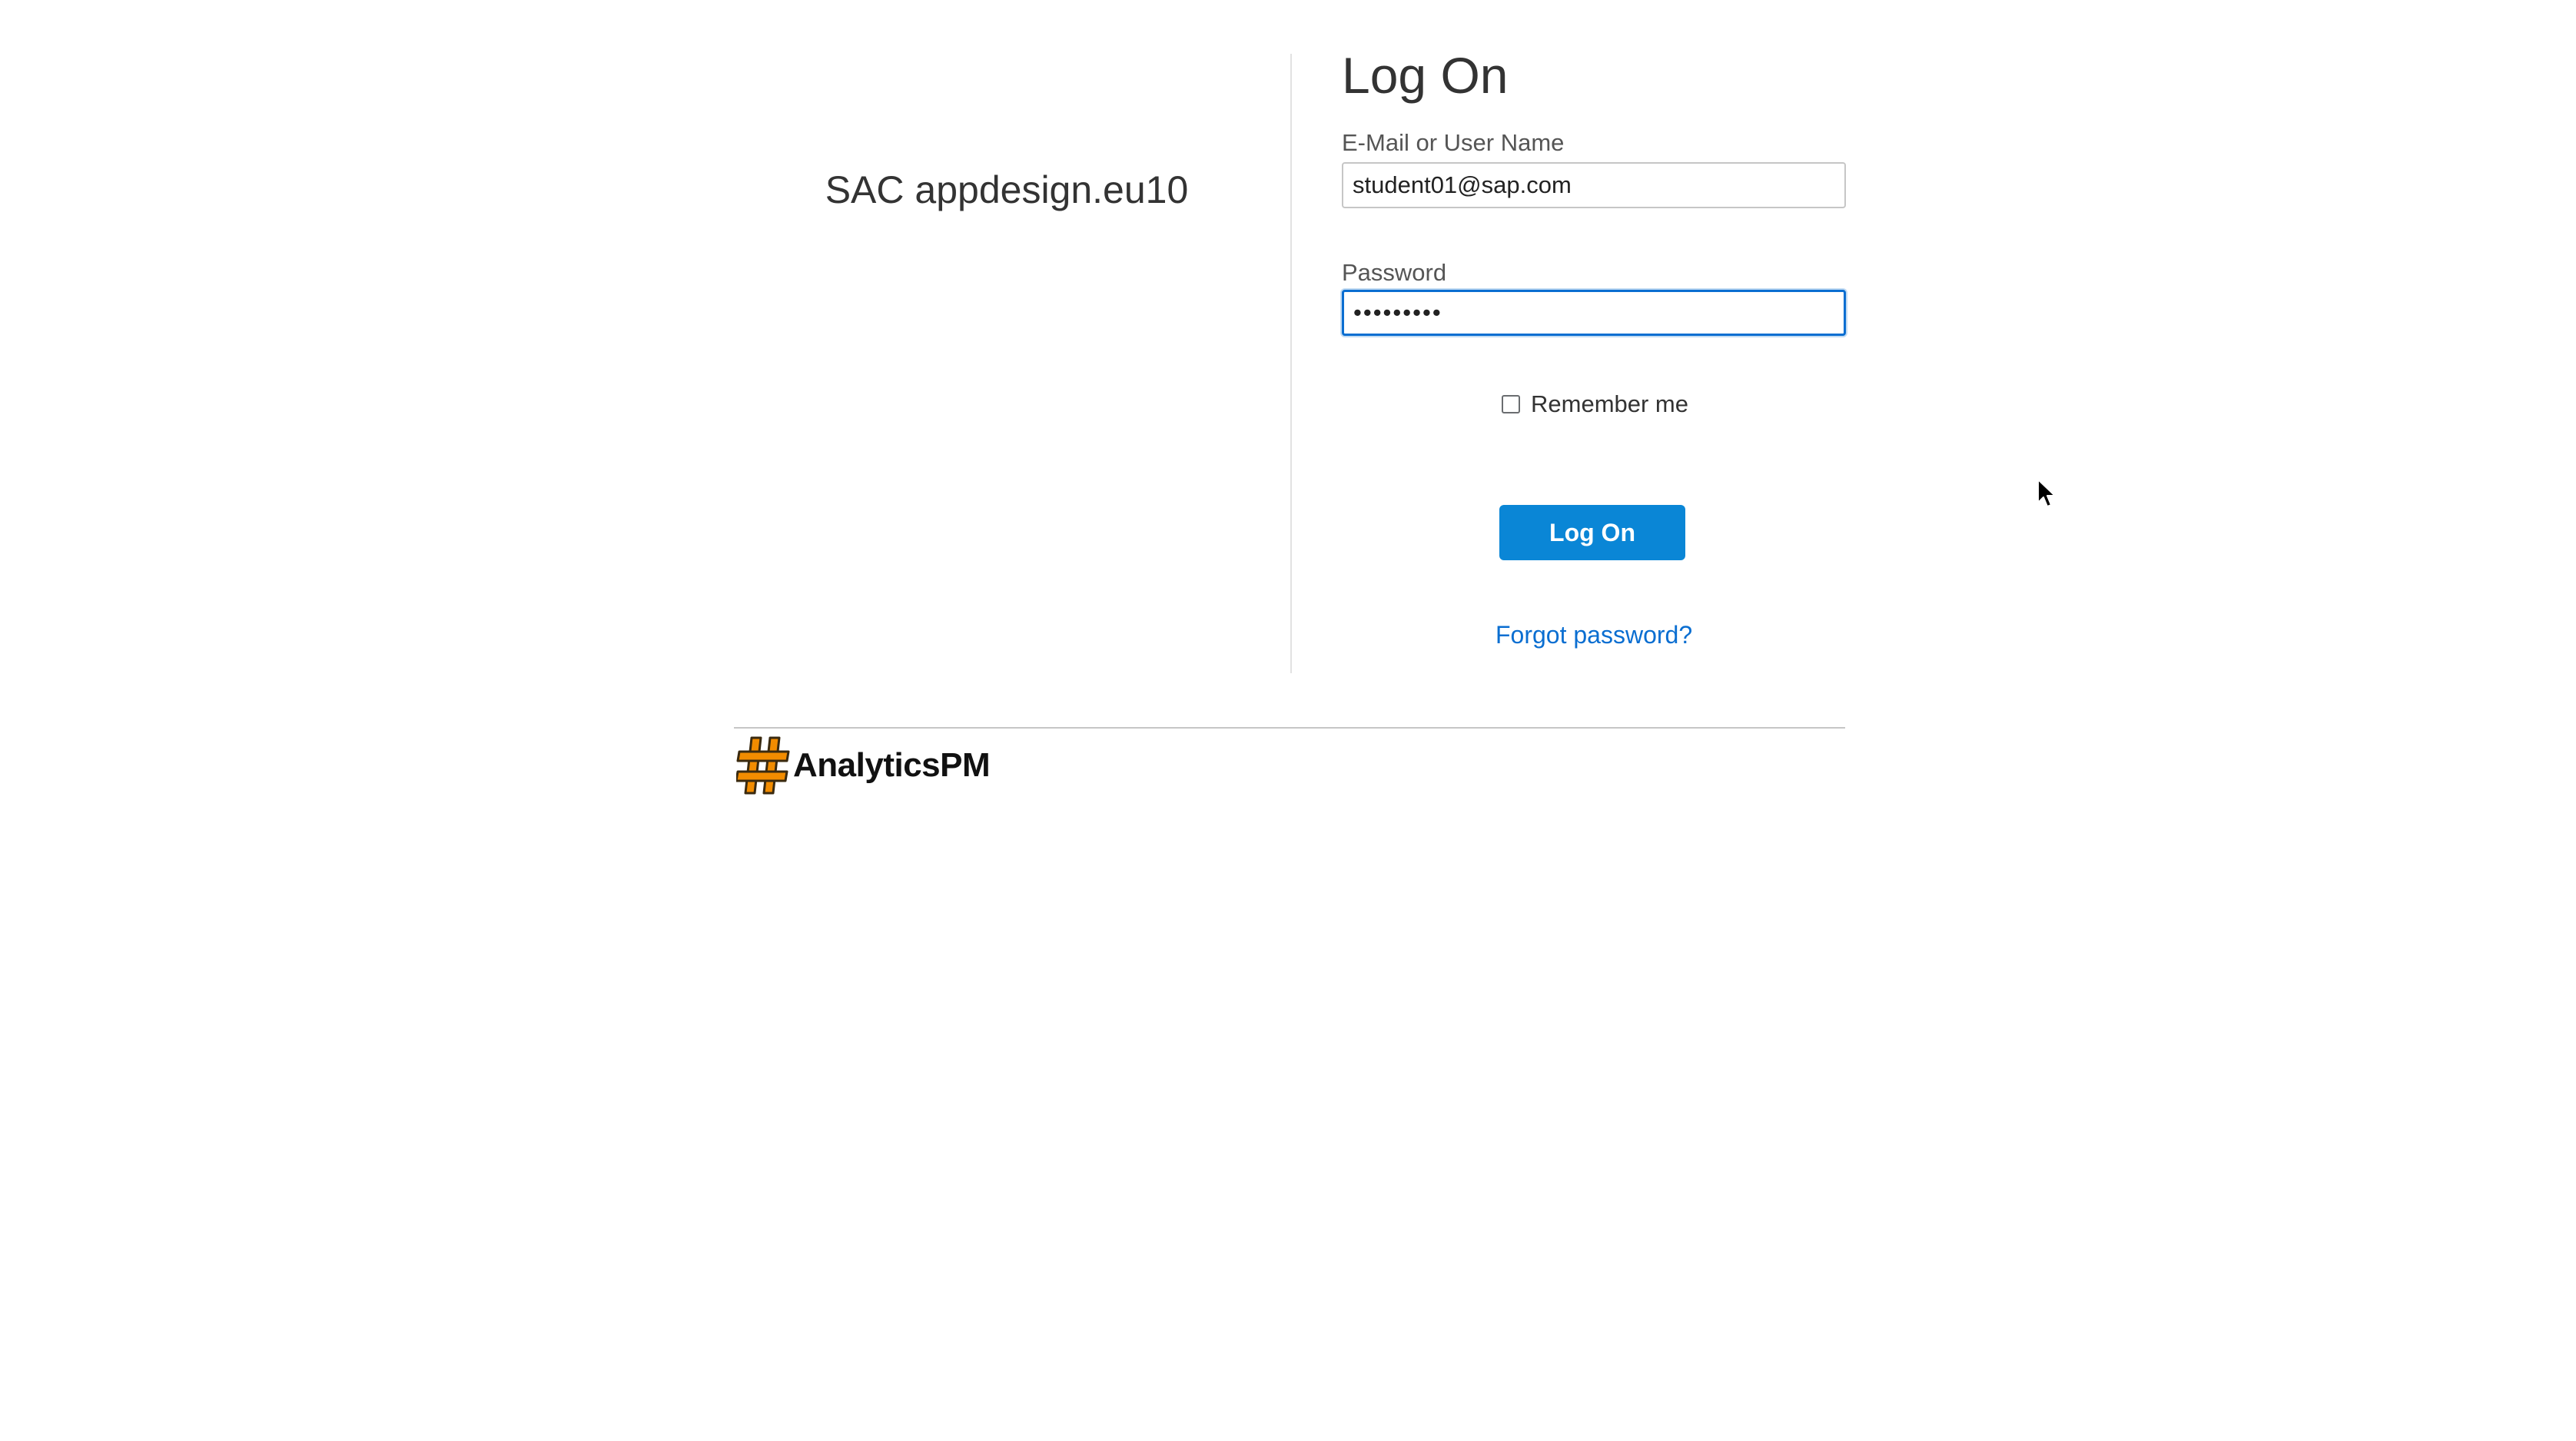 Image resolution: width=2576 pixels, height=1441 pixels. I want to click on password-input, so click(1594, 313).